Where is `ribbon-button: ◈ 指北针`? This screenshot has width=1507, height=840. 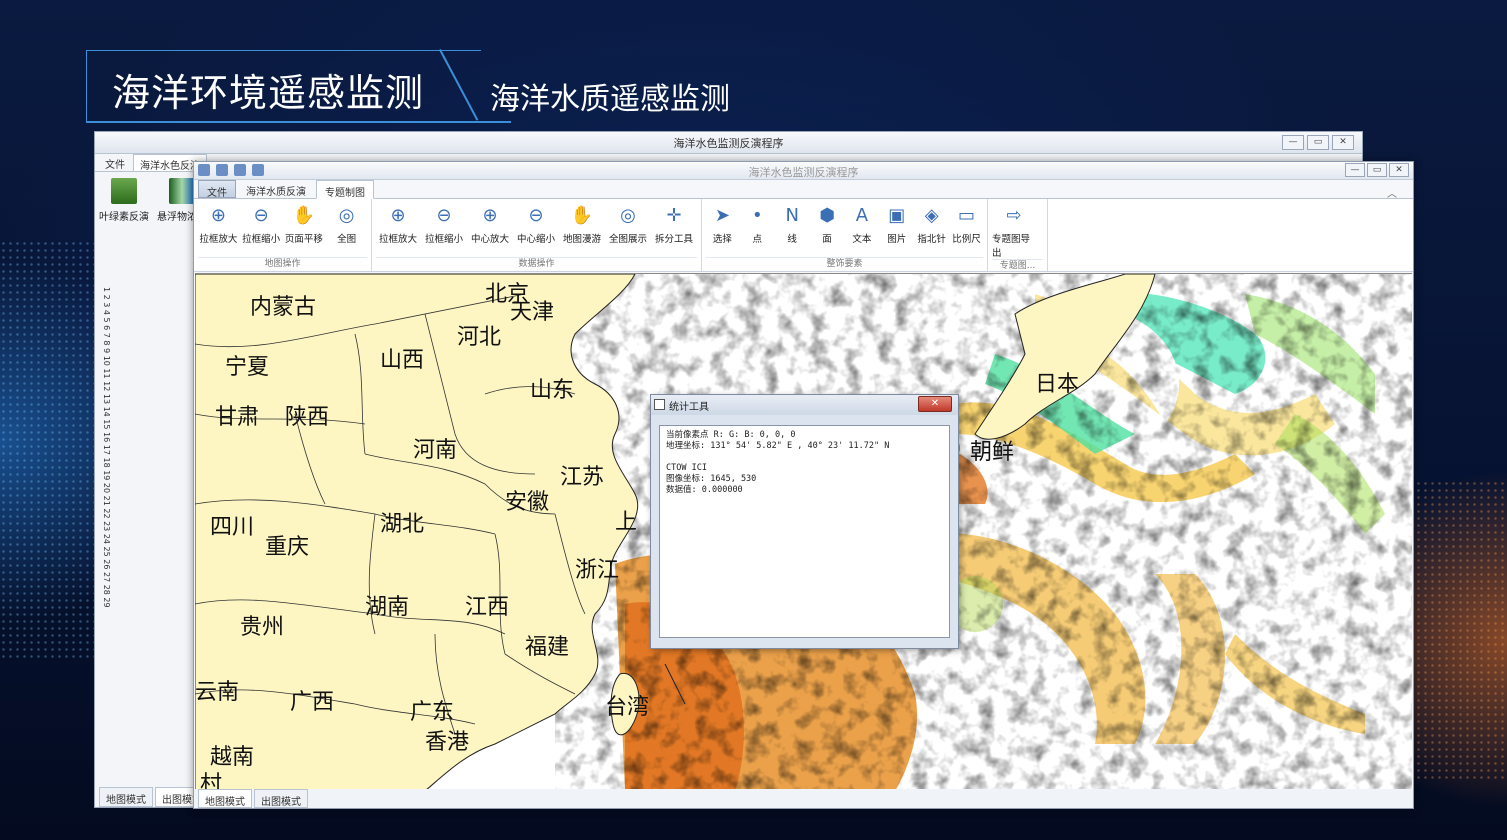 ribbon-button: ◈ 指北针 is located at coordinates (931, 229).